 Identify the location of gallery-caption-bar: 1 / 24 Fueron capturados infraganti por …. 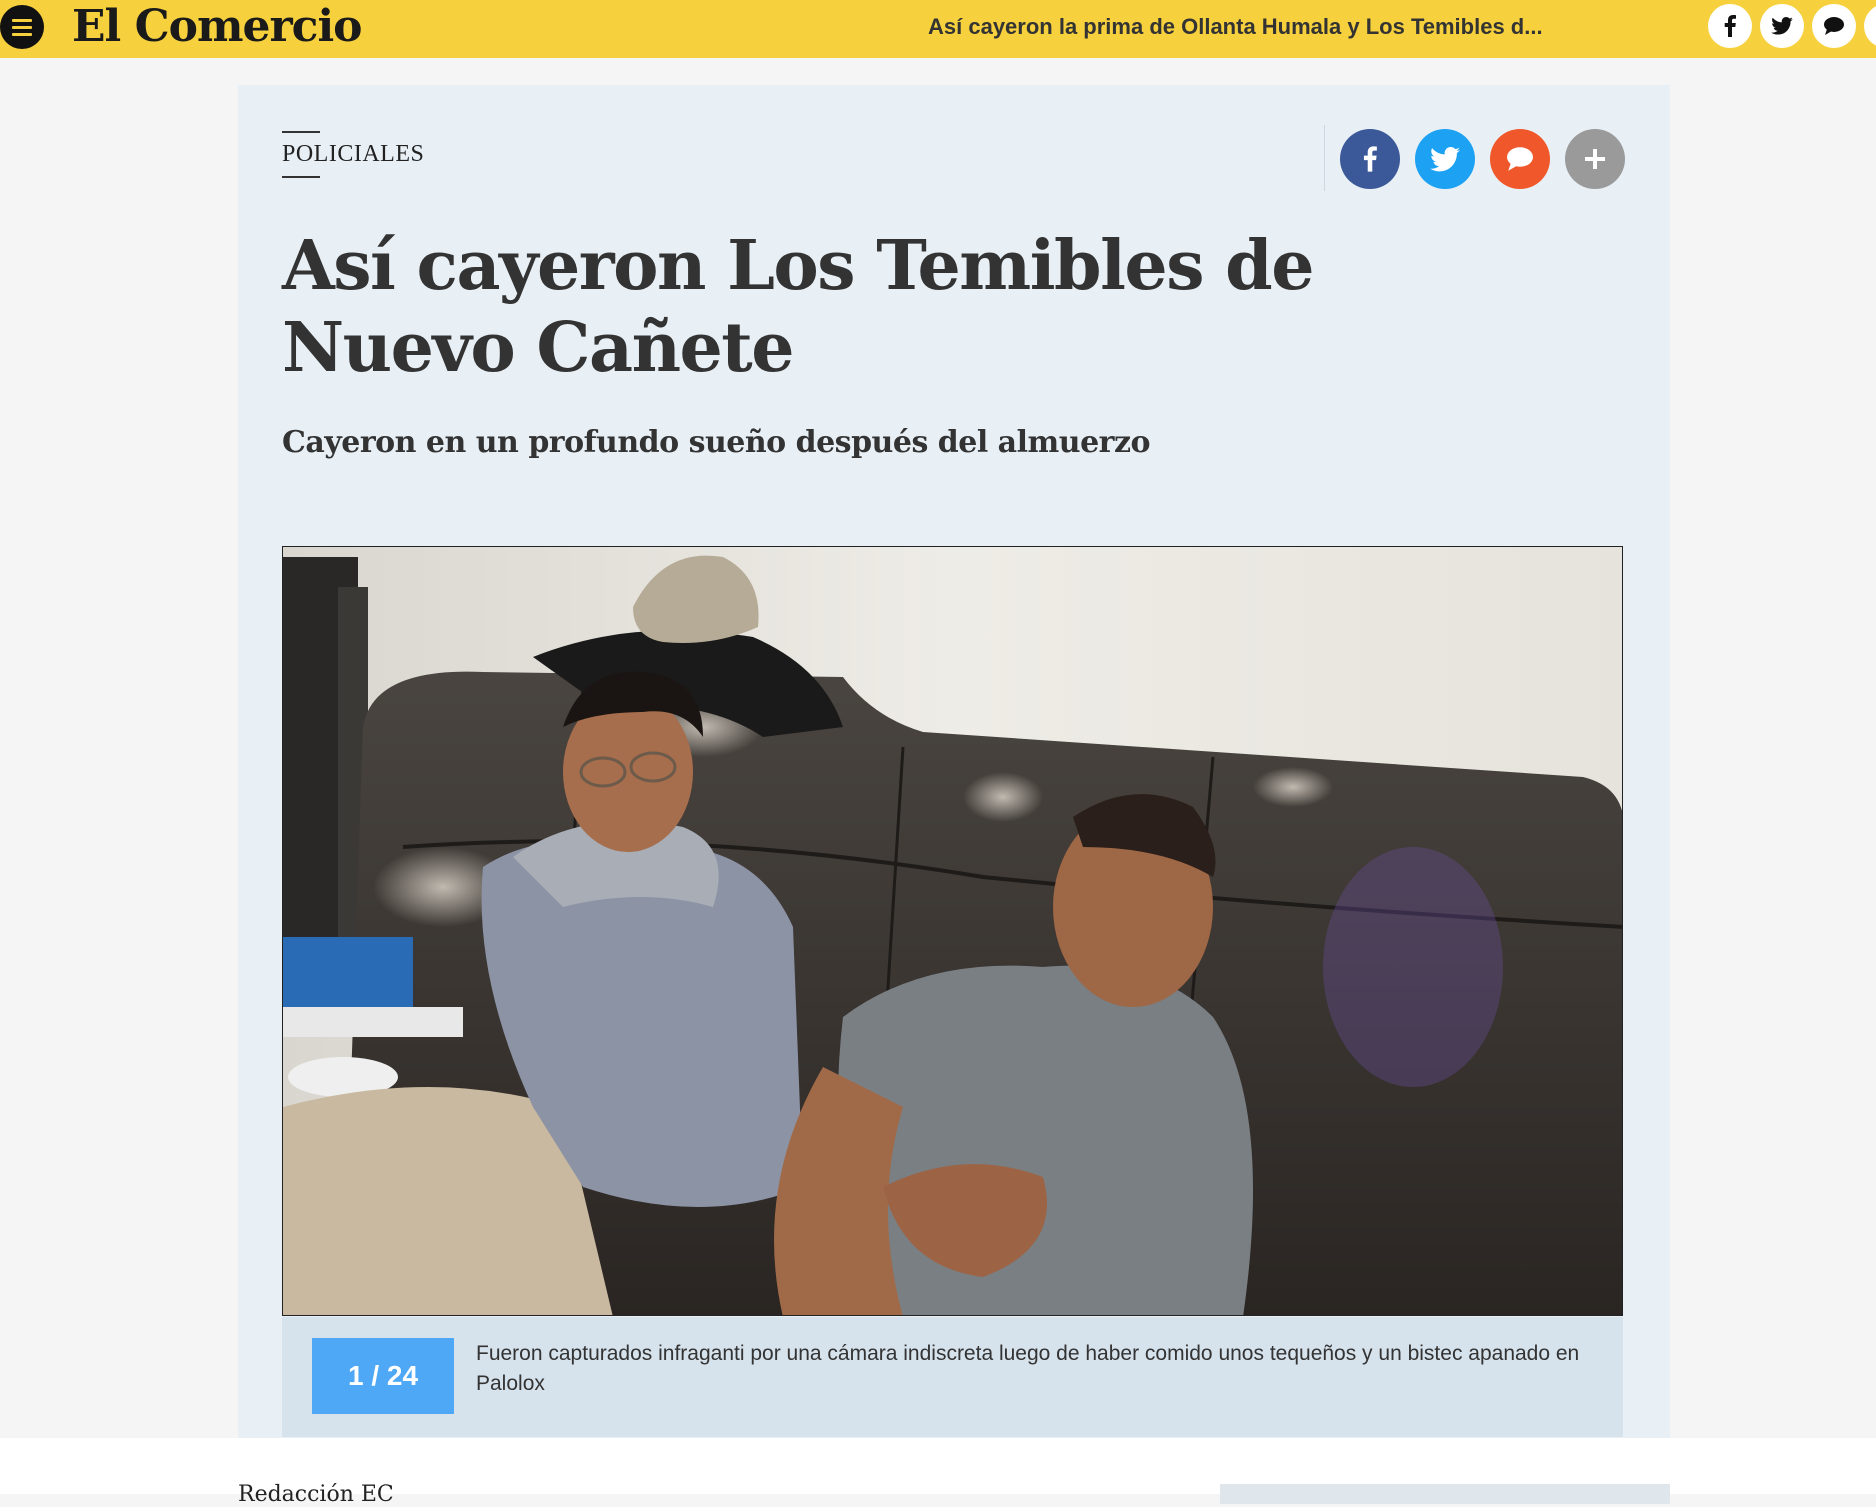
(952, 1377).